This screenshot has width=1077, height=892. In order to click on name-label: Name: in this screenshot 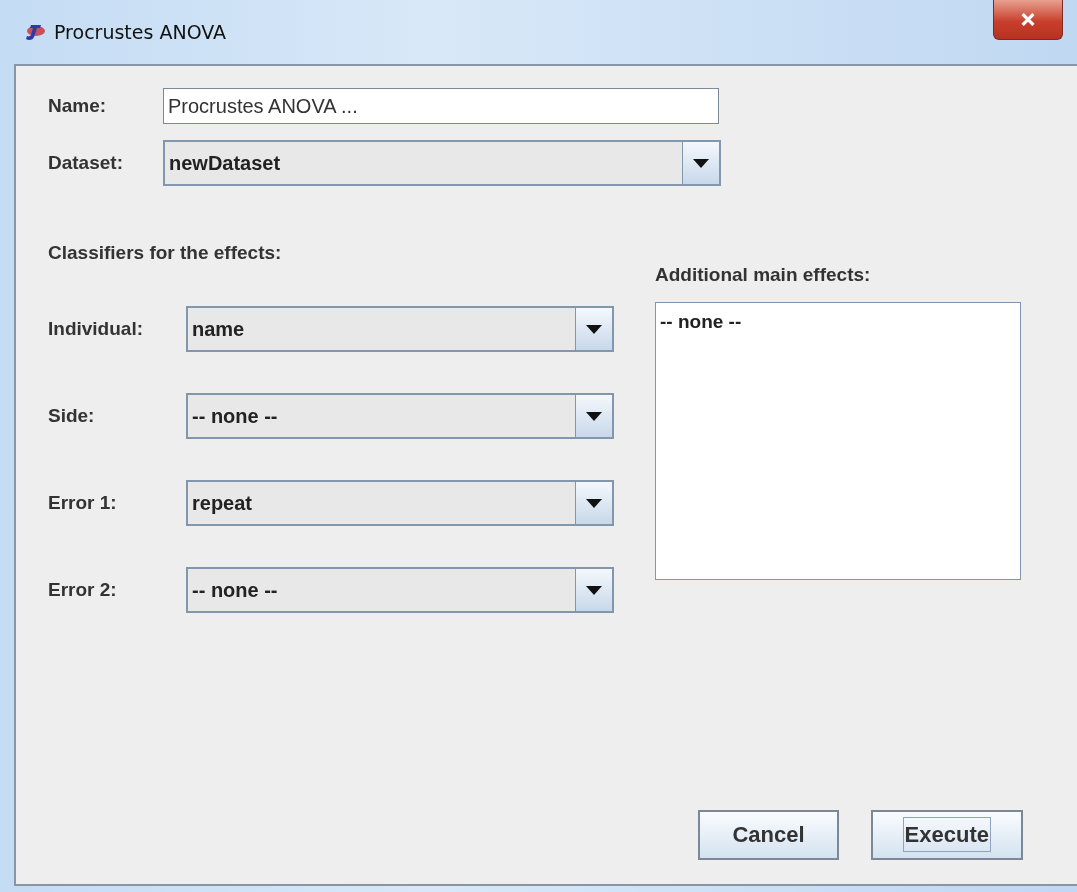, I will do `click(78, 106)`.